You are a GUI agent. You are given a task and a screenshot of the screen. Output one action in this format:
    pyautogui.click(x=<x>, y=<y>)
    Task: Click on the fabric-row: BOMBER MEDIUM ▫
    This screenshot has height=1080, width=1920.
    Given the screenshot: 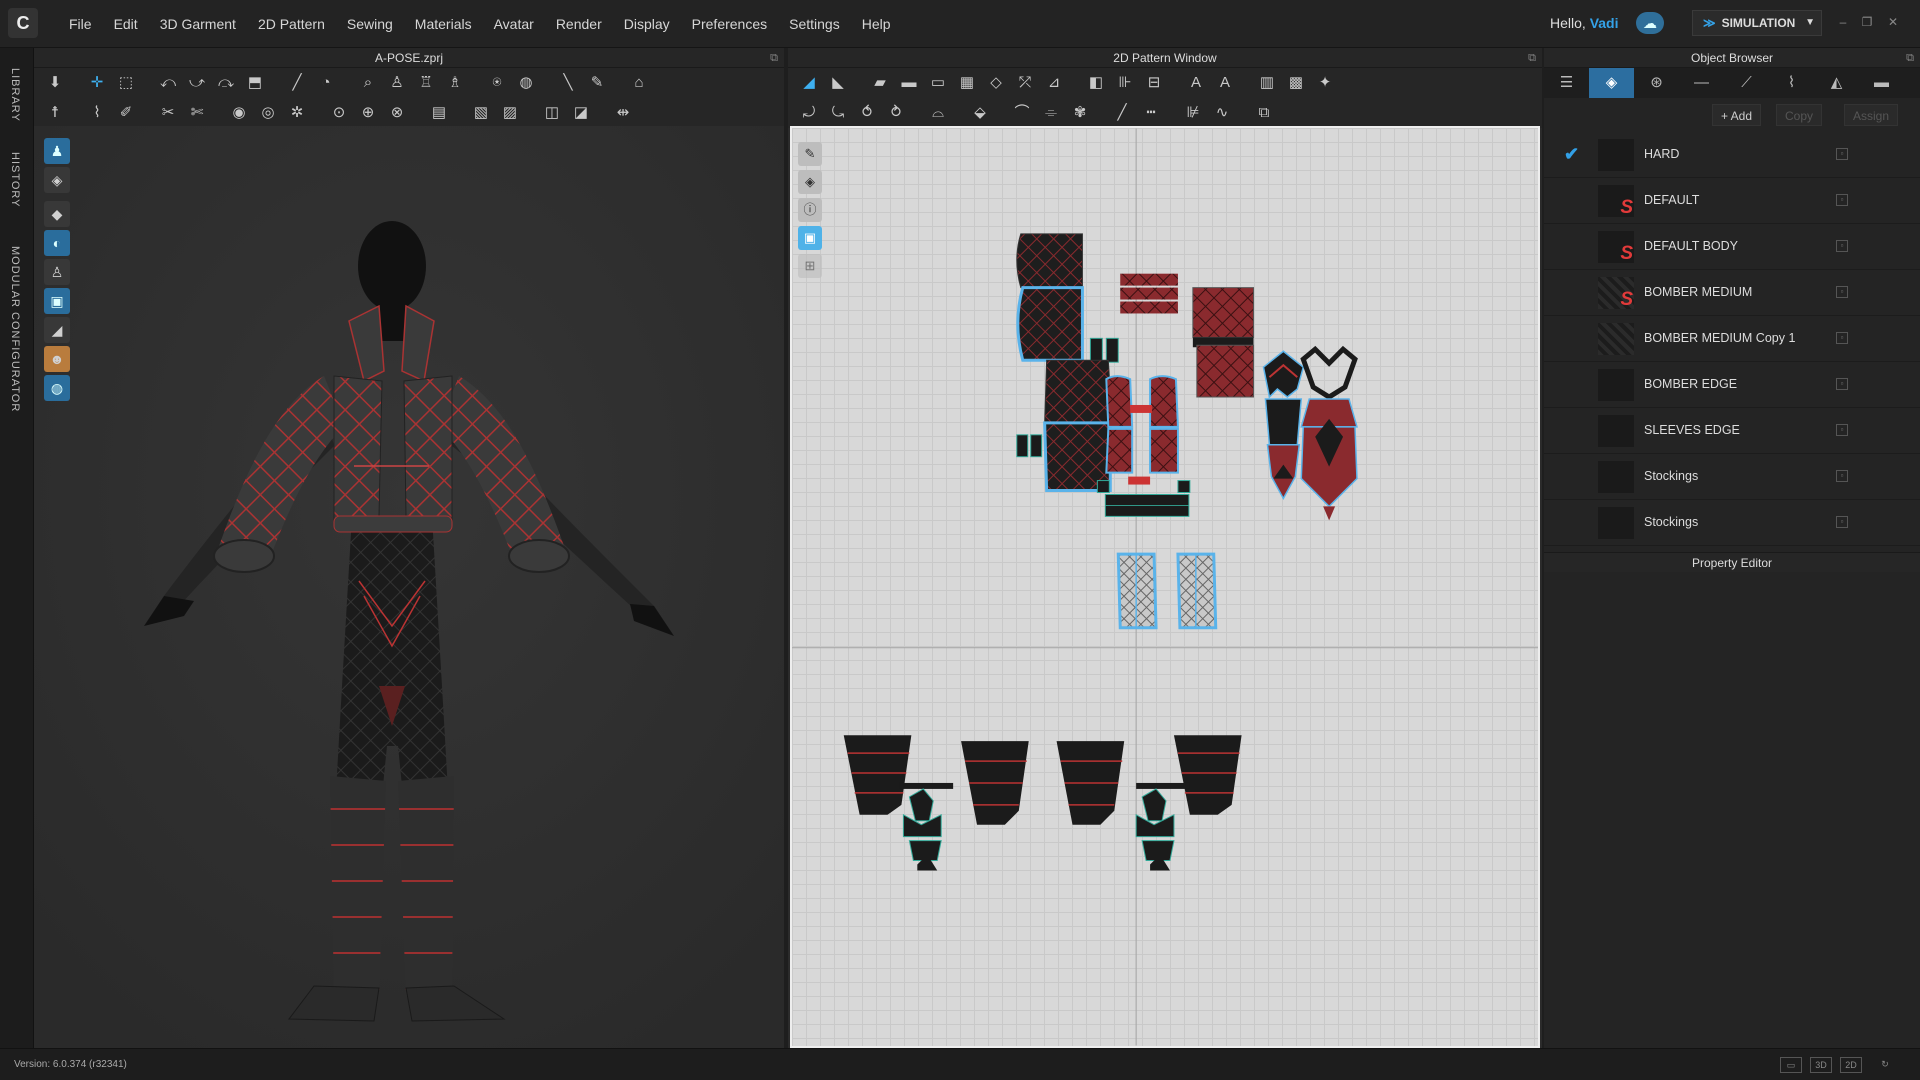 What is the action you would take?
    pyautogui.click(x=1732, y=293)
    